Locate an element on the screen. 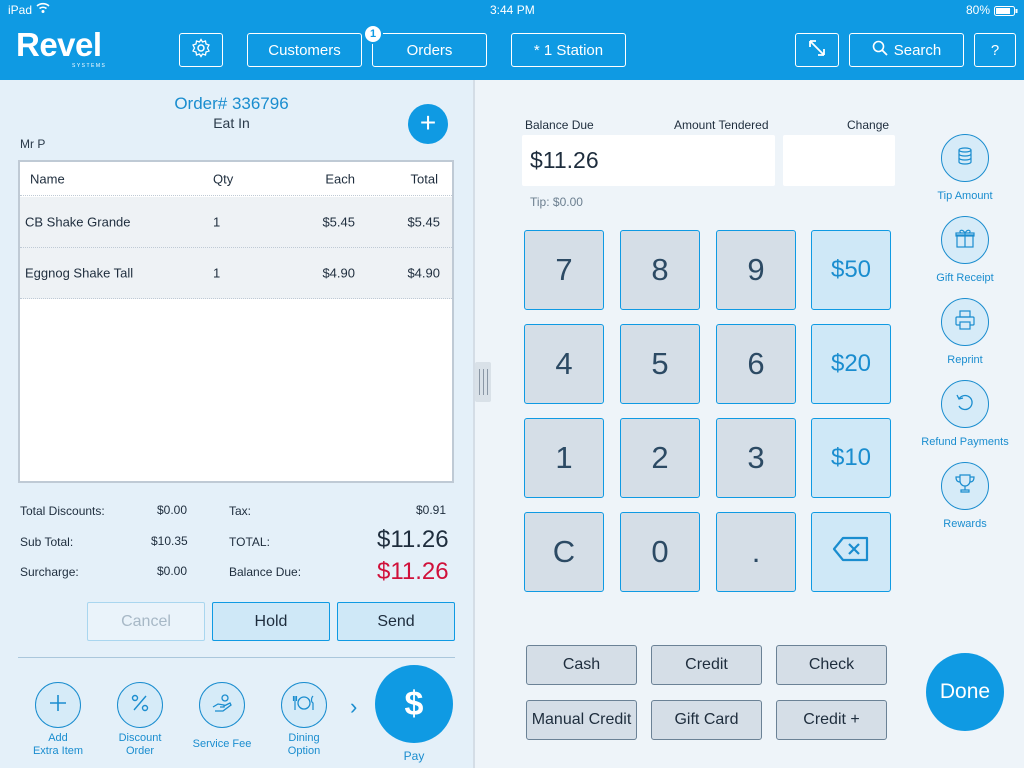 This screenshot has height=768, width=1024. pay-button: $ is located at coordinates (414, 704).